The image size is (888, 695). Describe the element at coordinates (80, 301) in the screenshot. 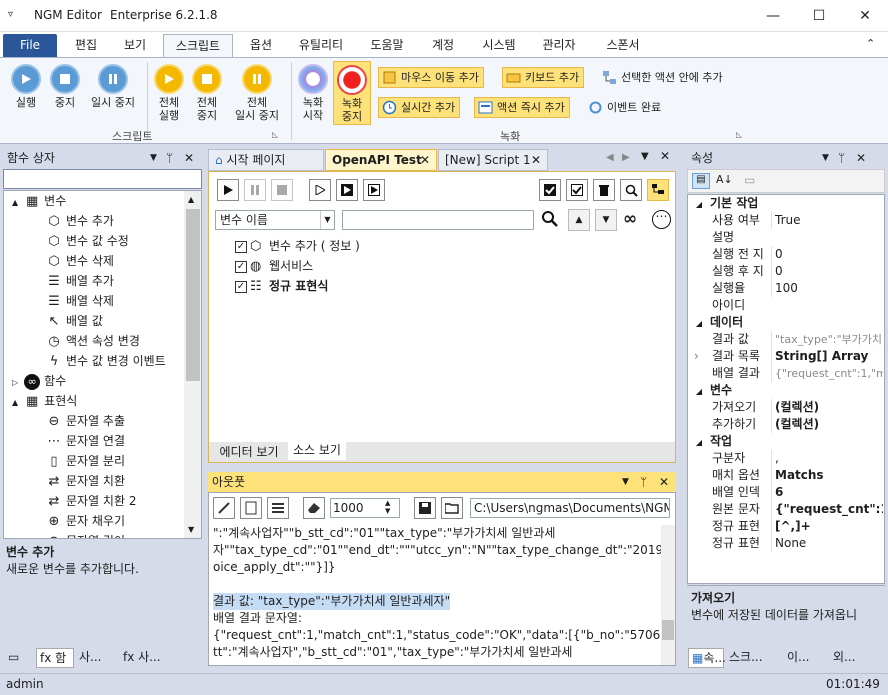

I see `tree-item: ☰ 배열 삭제` at that location.